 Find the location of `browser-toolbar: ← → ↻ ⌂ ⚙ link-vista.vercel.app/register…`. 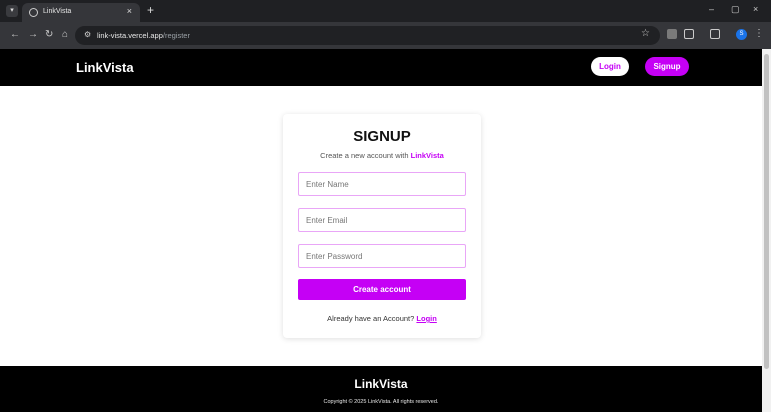

browser-toolbar: ← → ↻ ⌂ ⚙ link-vista.vercel.app/register… is located at coordinates (385, 35).